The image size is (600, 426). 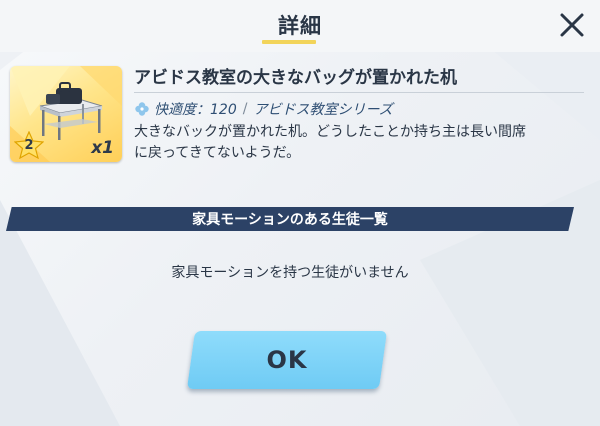 What do you see at coordinates (289, 42) in the screenshot?
I see `title-underline` at bounding box center [289, 42].